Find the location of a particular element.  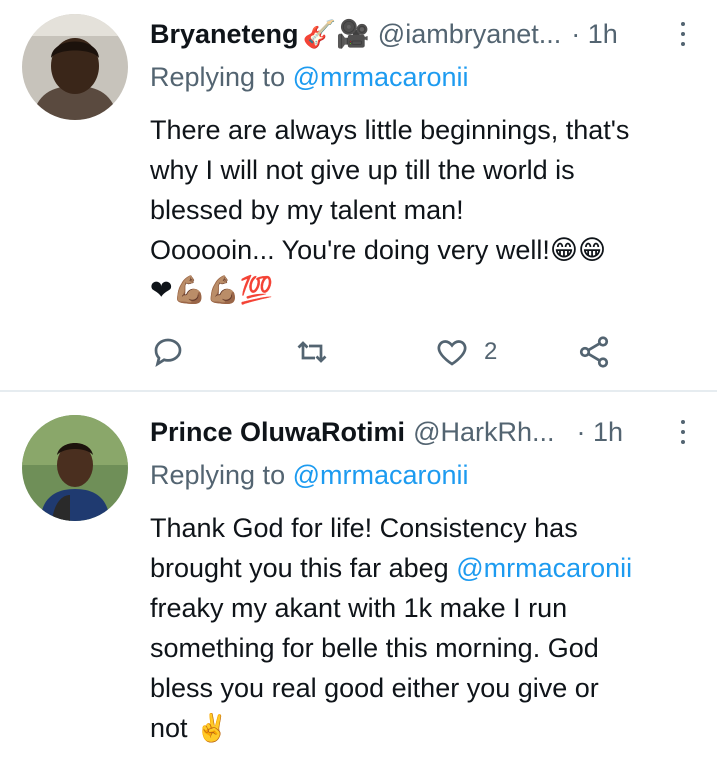

tweet-text-segment: brought you this far abeg is located at coordinates (303, 568).